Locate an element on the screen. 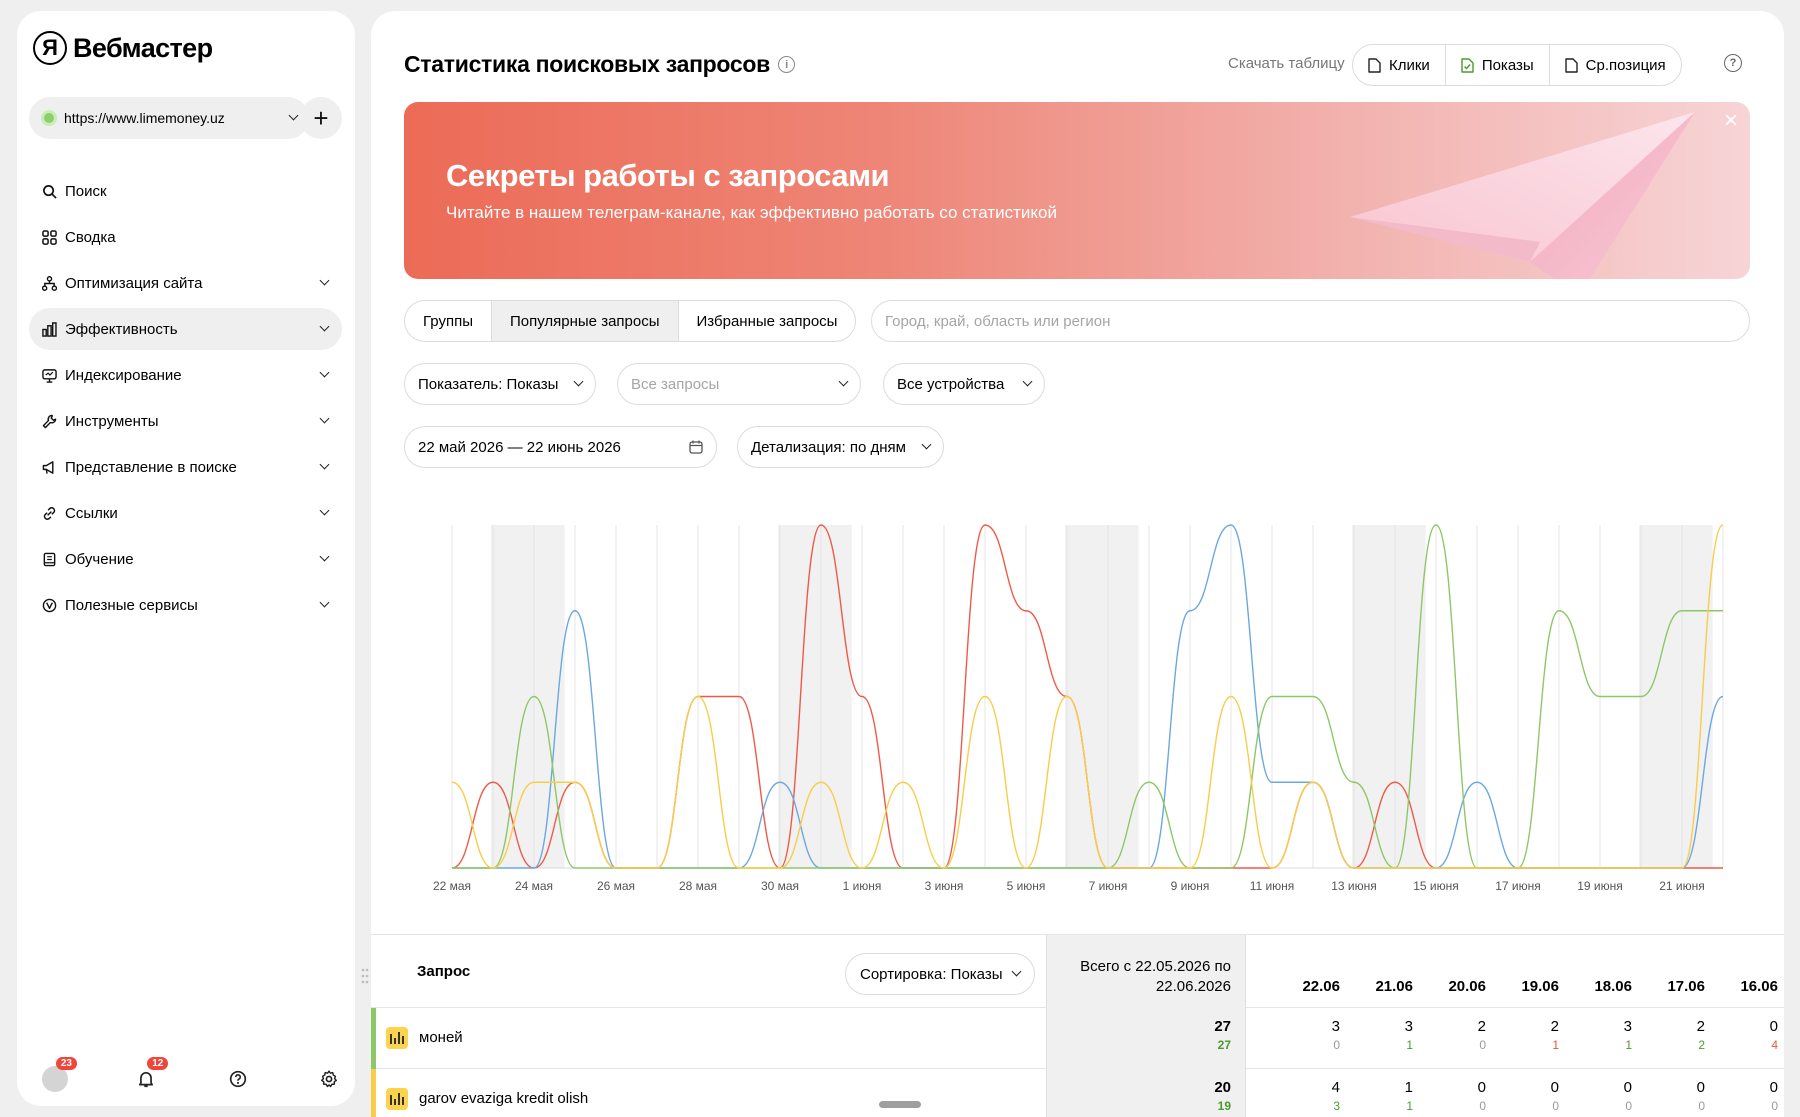  download-table-label: Скачать таблицу is located at coordinates (1286, 63).